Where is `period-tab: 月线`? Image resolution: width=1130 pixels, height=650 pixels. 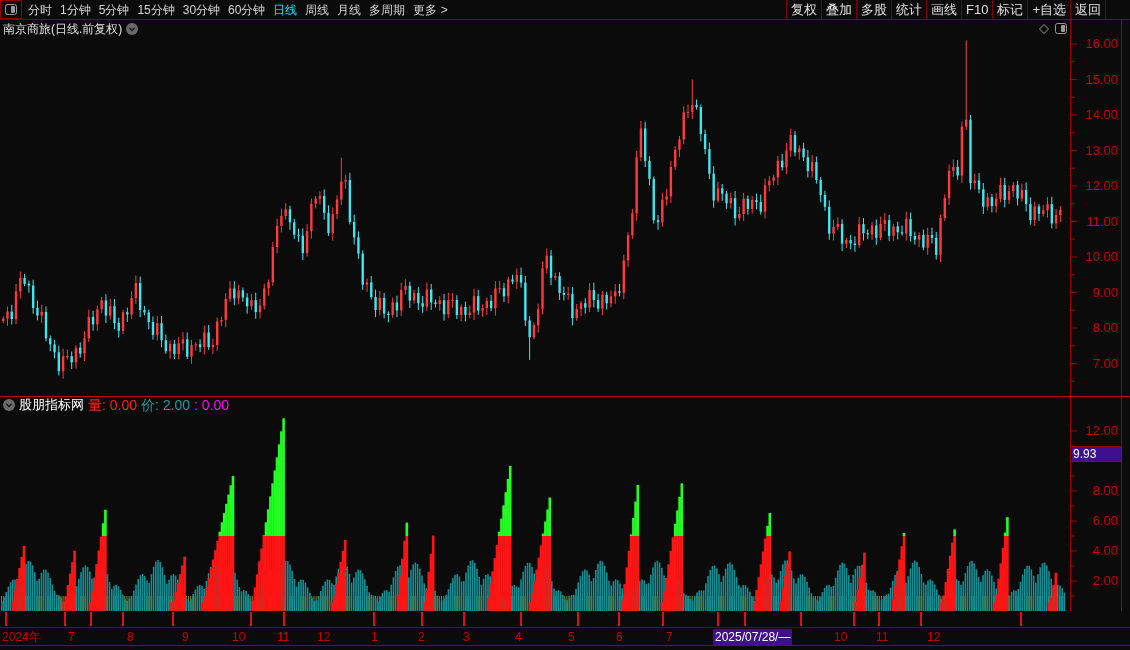
period-tab: 月线 is located at coordinates (349, 9).